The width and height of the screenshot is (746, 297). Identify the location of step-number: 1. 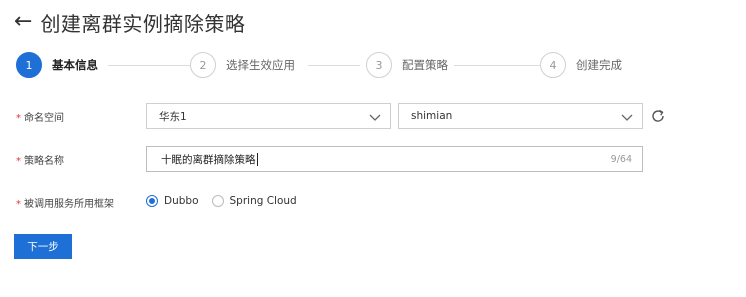
(29, 65).